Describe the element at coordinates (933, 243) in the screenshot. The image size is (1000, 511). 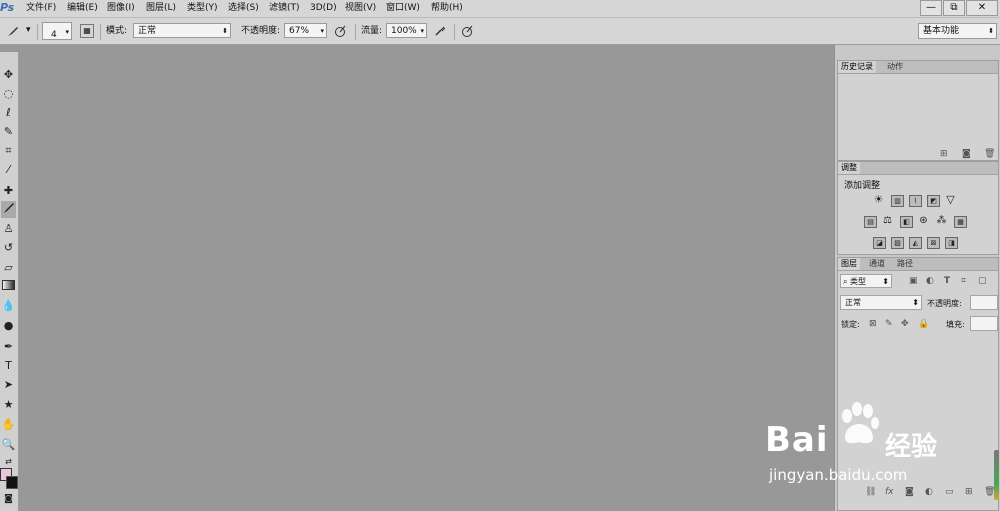
I see `selective-color-icon: ⊠` at that location.